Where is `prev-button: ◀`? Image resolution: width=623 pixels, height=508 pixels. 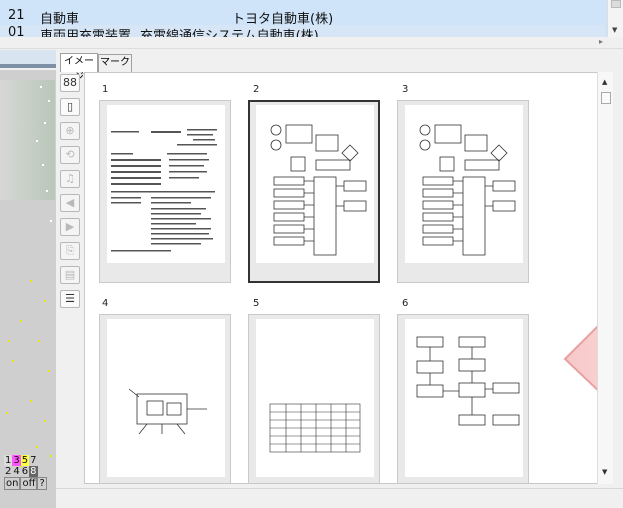 prev-button: ◀ is located at coordinates (70, 203).